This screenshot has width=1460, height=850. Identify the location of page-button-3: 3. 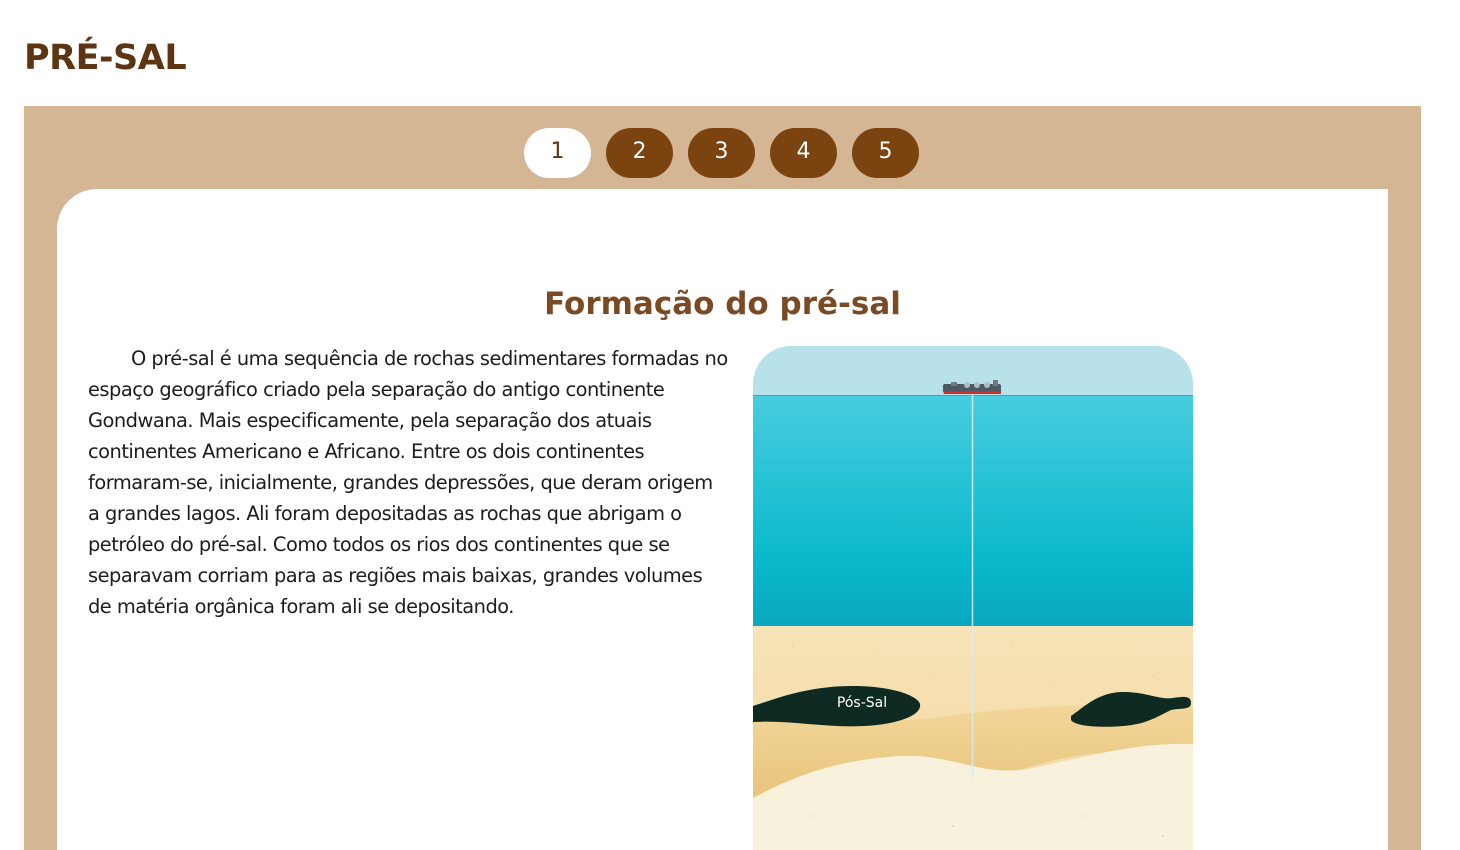
(721, 153).